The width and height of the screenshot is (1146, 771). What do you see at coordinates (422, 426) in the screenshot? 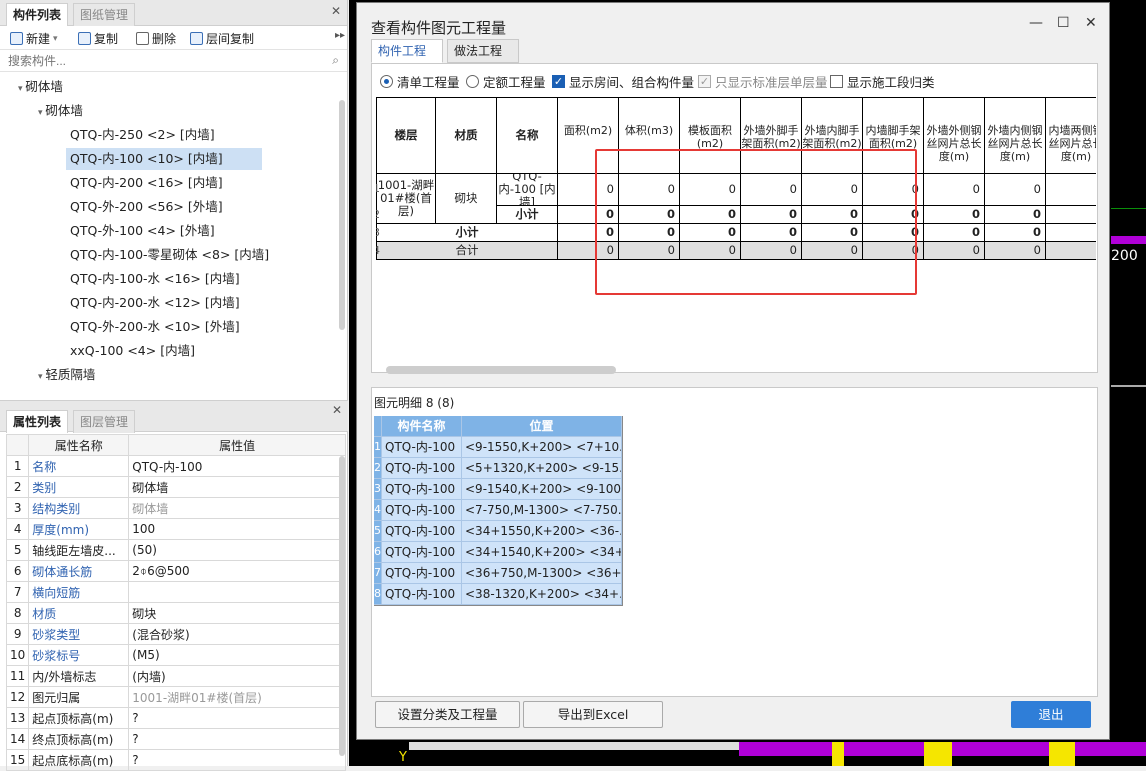
I see `detail-header-name: 构件名称` at bounding box center [422, 426].